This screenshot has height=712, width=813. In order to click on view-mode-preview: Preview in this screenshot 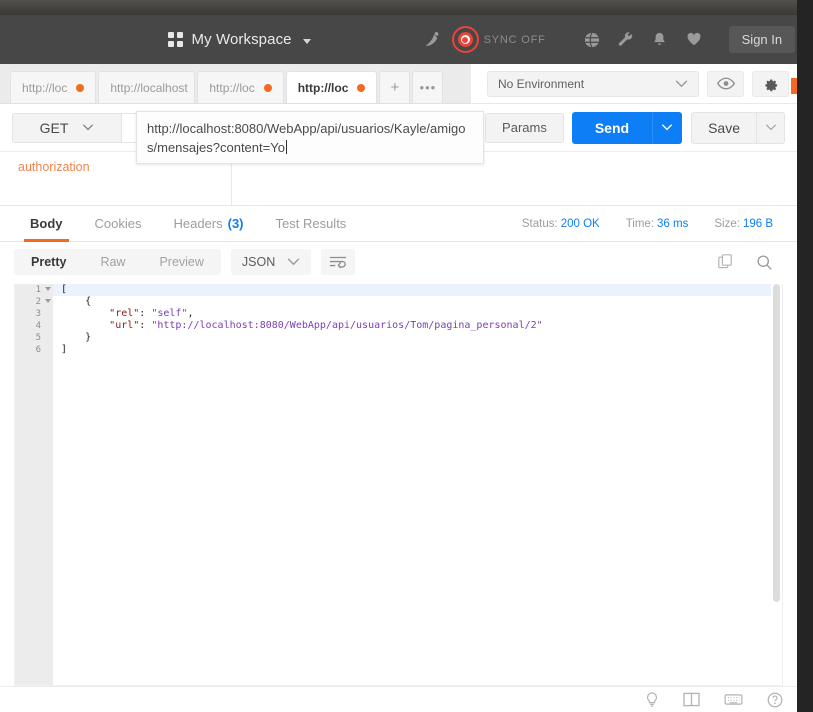, I will do `click(181, 262)`.